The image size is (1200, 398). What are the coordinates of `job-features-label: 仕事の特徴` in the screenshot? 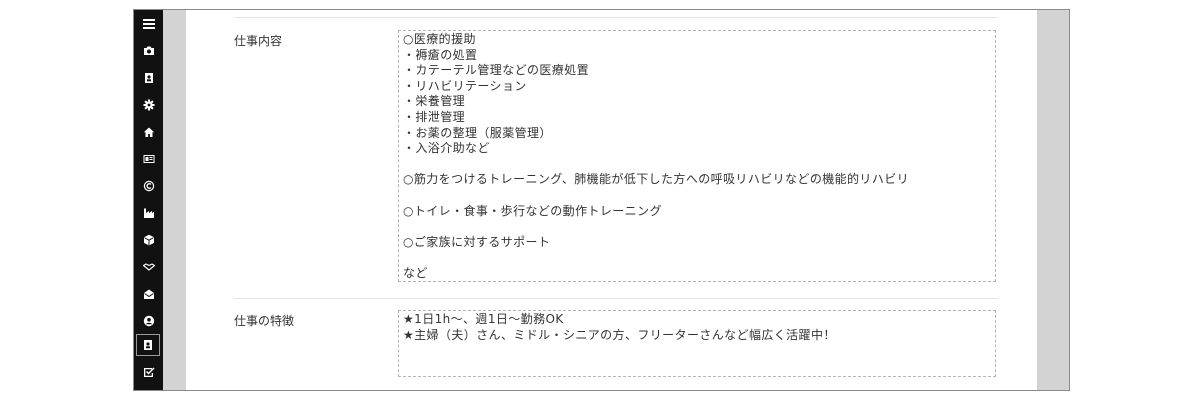 It's located at (264, 321).